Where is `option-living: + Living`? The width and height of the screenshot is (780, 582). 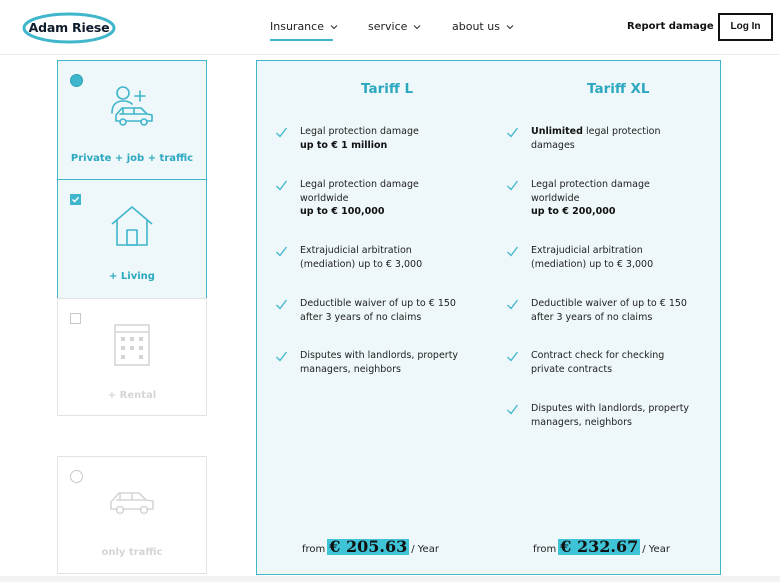 option-living: + Living is located at coordinates (132, 239).